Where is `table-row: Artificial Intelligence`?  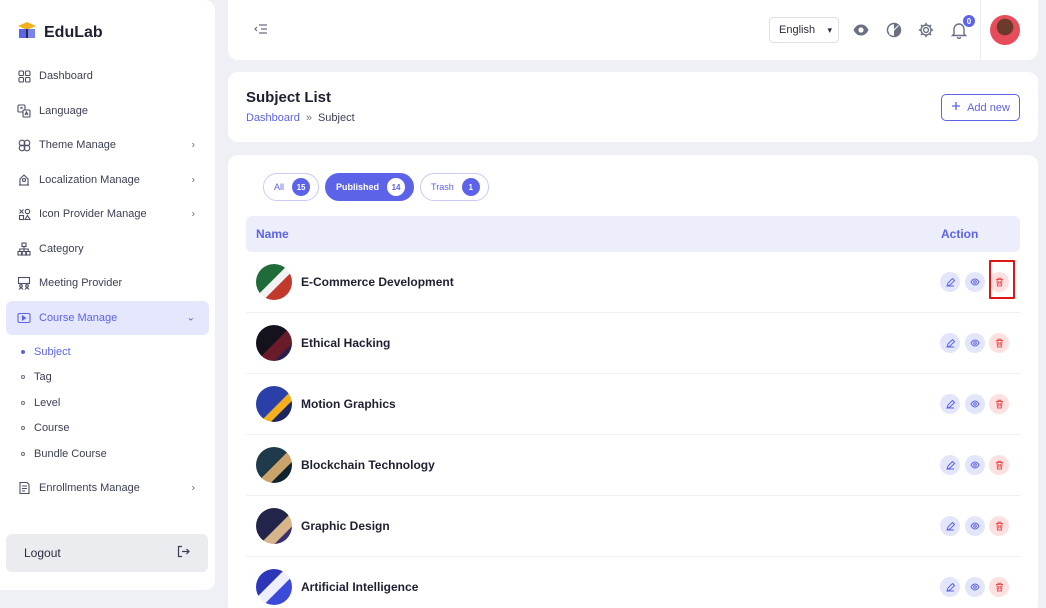 table-row: Artificial Intelligence is located at coordinates (633, 582).